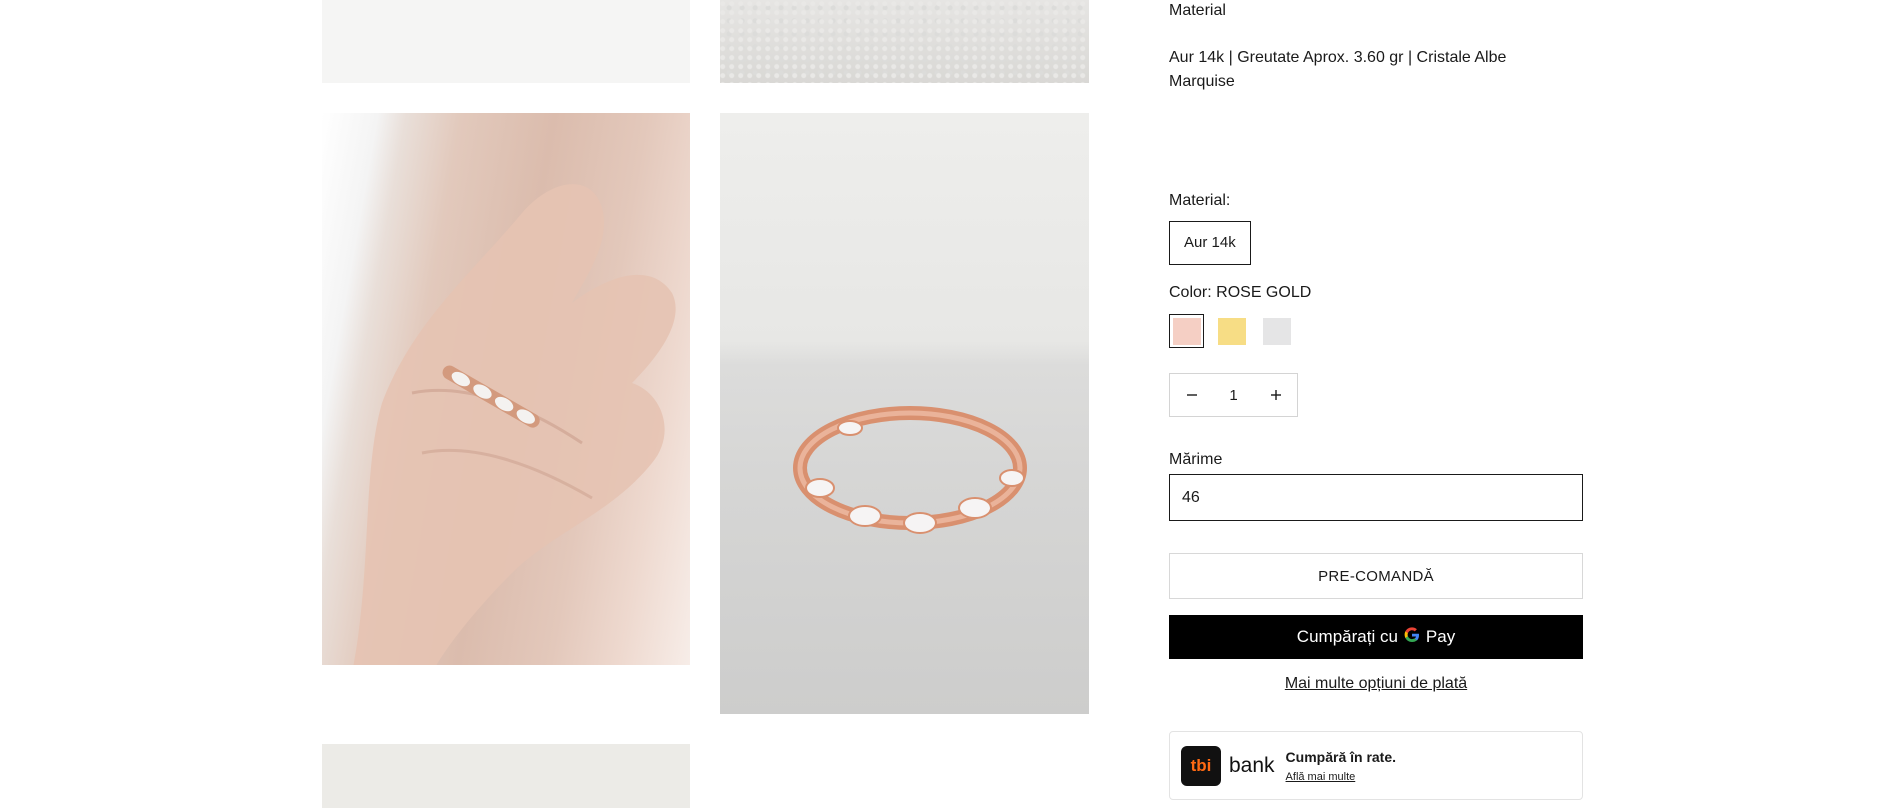 The width and height of the screenshot is (1904, 808). What do you see at coordinates (1341, 756) in the screenshot?
I see `tbi-title: Cumpără în rate.` at bounding box center [1341, 756].